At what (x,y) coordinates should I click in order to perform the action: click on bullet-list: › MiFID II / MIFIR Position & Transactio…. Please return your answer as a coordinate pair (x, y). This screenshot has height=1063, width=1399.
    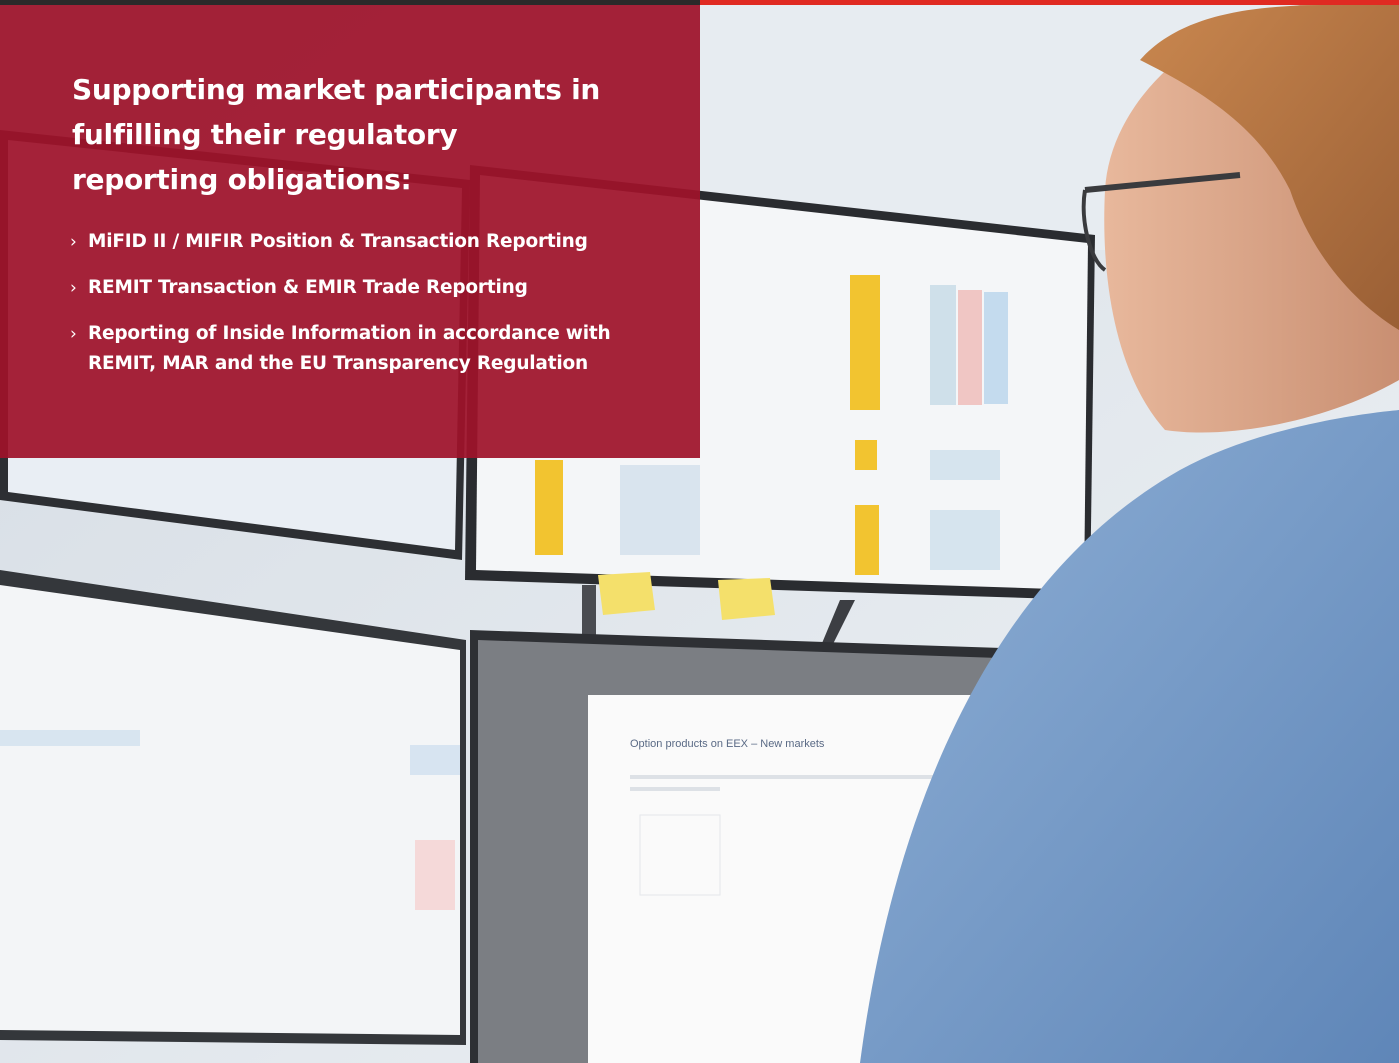
    Looking at the image, I should click on (370, 311).